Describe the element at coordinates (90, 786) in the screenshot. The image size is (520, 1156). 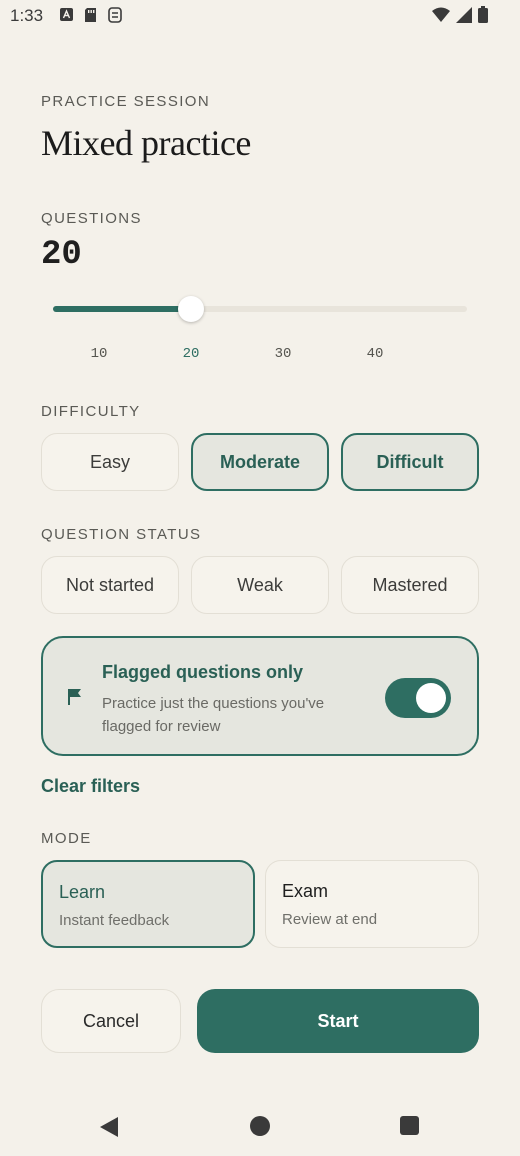
I see `clear-filters-link: Clear filters` at that location.